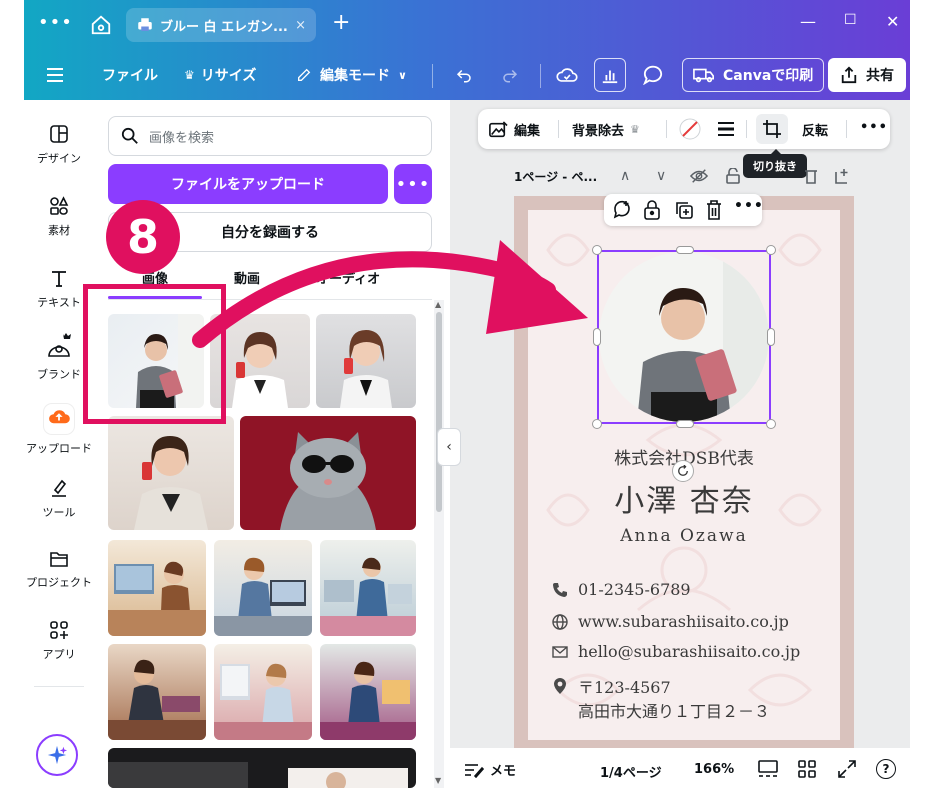 The width and height of the screenshot is (940, 788). I want to click on page-view-button, so click(768, 769).